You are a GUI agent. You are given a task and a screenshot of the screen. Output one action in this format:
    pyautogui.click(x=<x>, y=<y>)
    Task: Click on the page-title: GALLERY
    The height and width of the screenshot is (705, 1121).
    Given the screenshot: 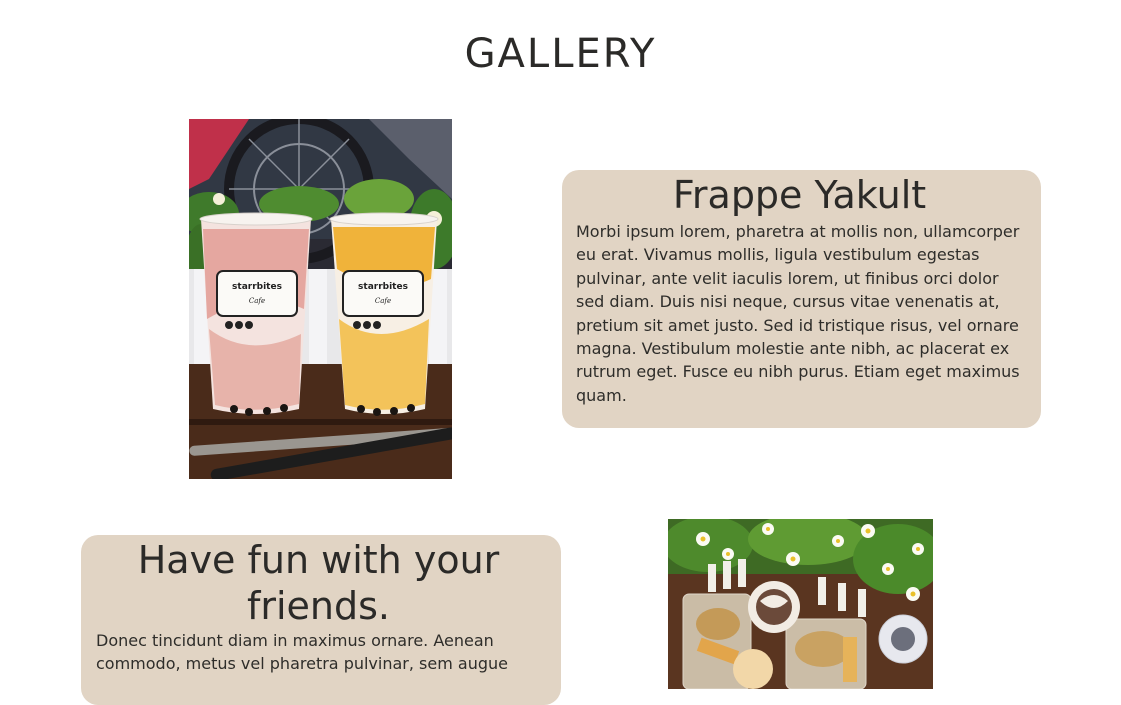 What is the action you would take?
    pyautogui.click(x=560, y=53)
    